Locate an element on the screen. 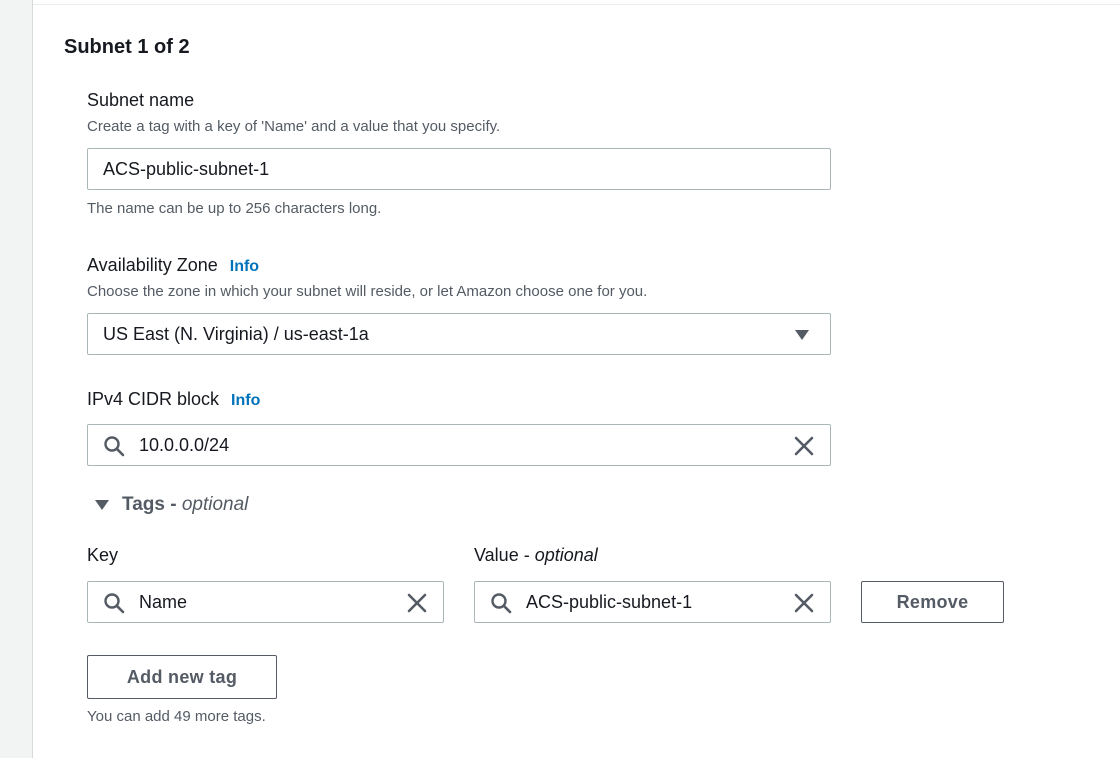 The image size is (1120, 758). subnet-name-value: ACS-public-subnet-1 is located at coordinates (186, 169).